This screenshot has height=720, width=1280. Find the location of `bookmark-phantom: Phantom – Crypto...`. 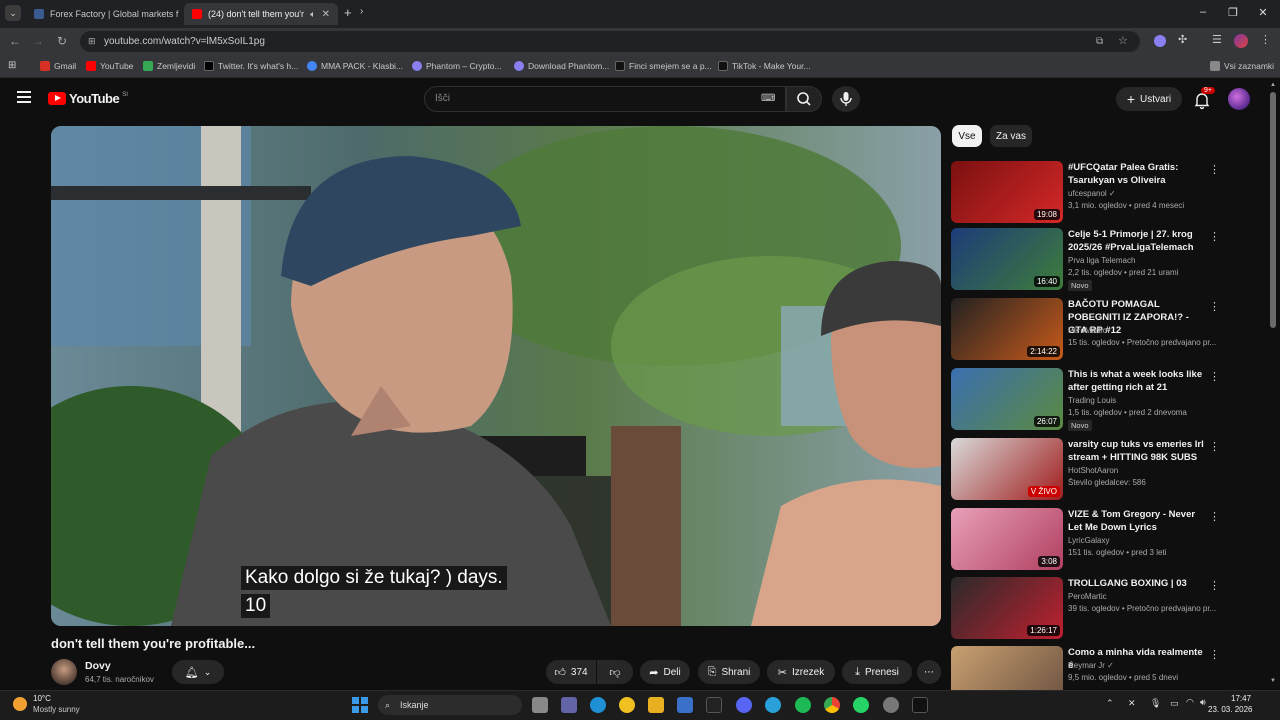

bookmark-phantom: Phantom – Crypto... is located at coordinates (457, 66).